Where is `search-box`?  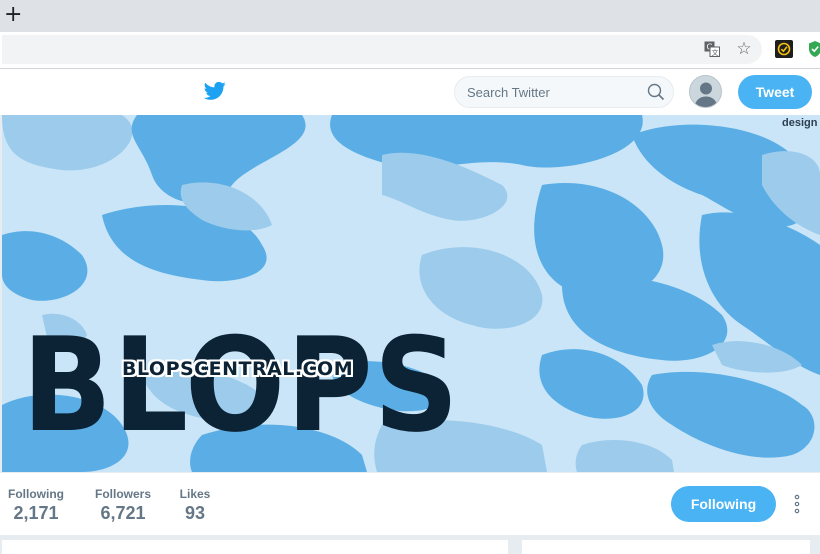 search-box is located at coordinates (564, 92).